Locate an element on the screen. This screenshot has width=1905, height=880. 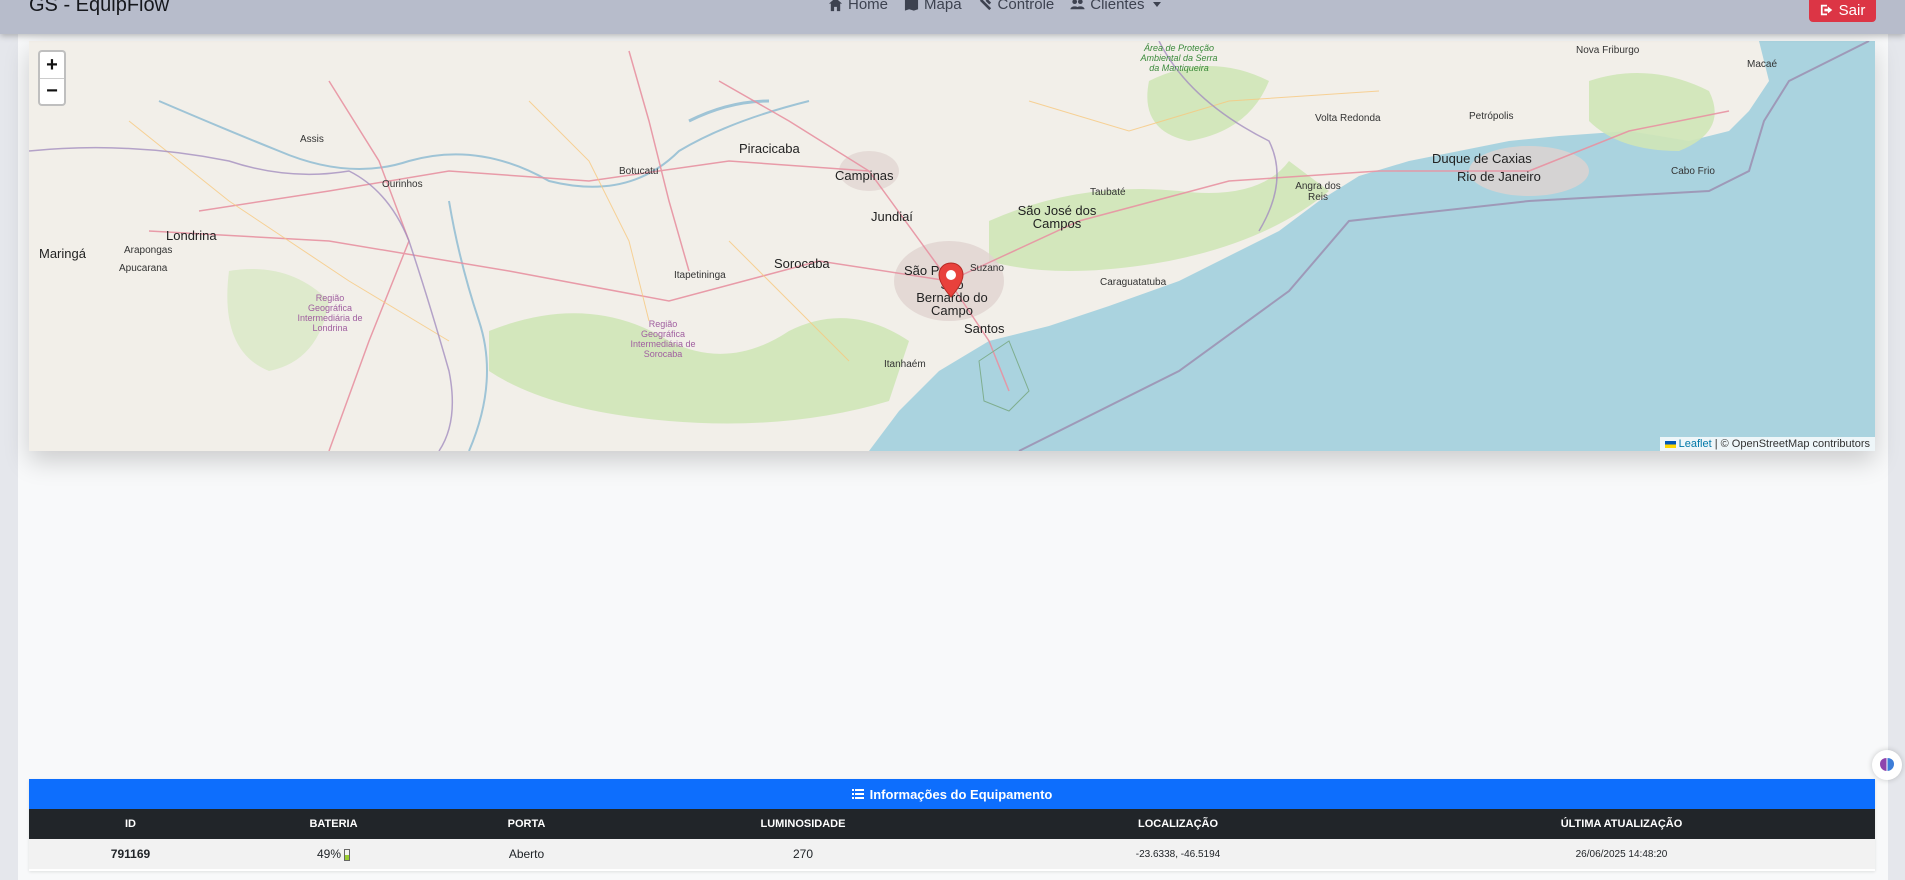
nav-home: Home is located at coordinates (858, 6).